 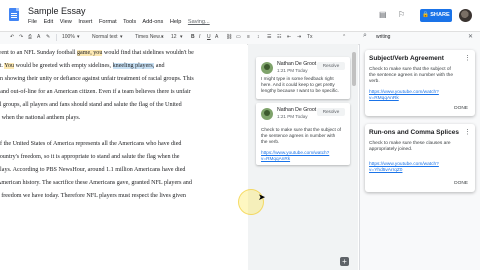 I want to click on feedback-link: v=Yhd5vArrqZ0, so click(x=385, y=171).